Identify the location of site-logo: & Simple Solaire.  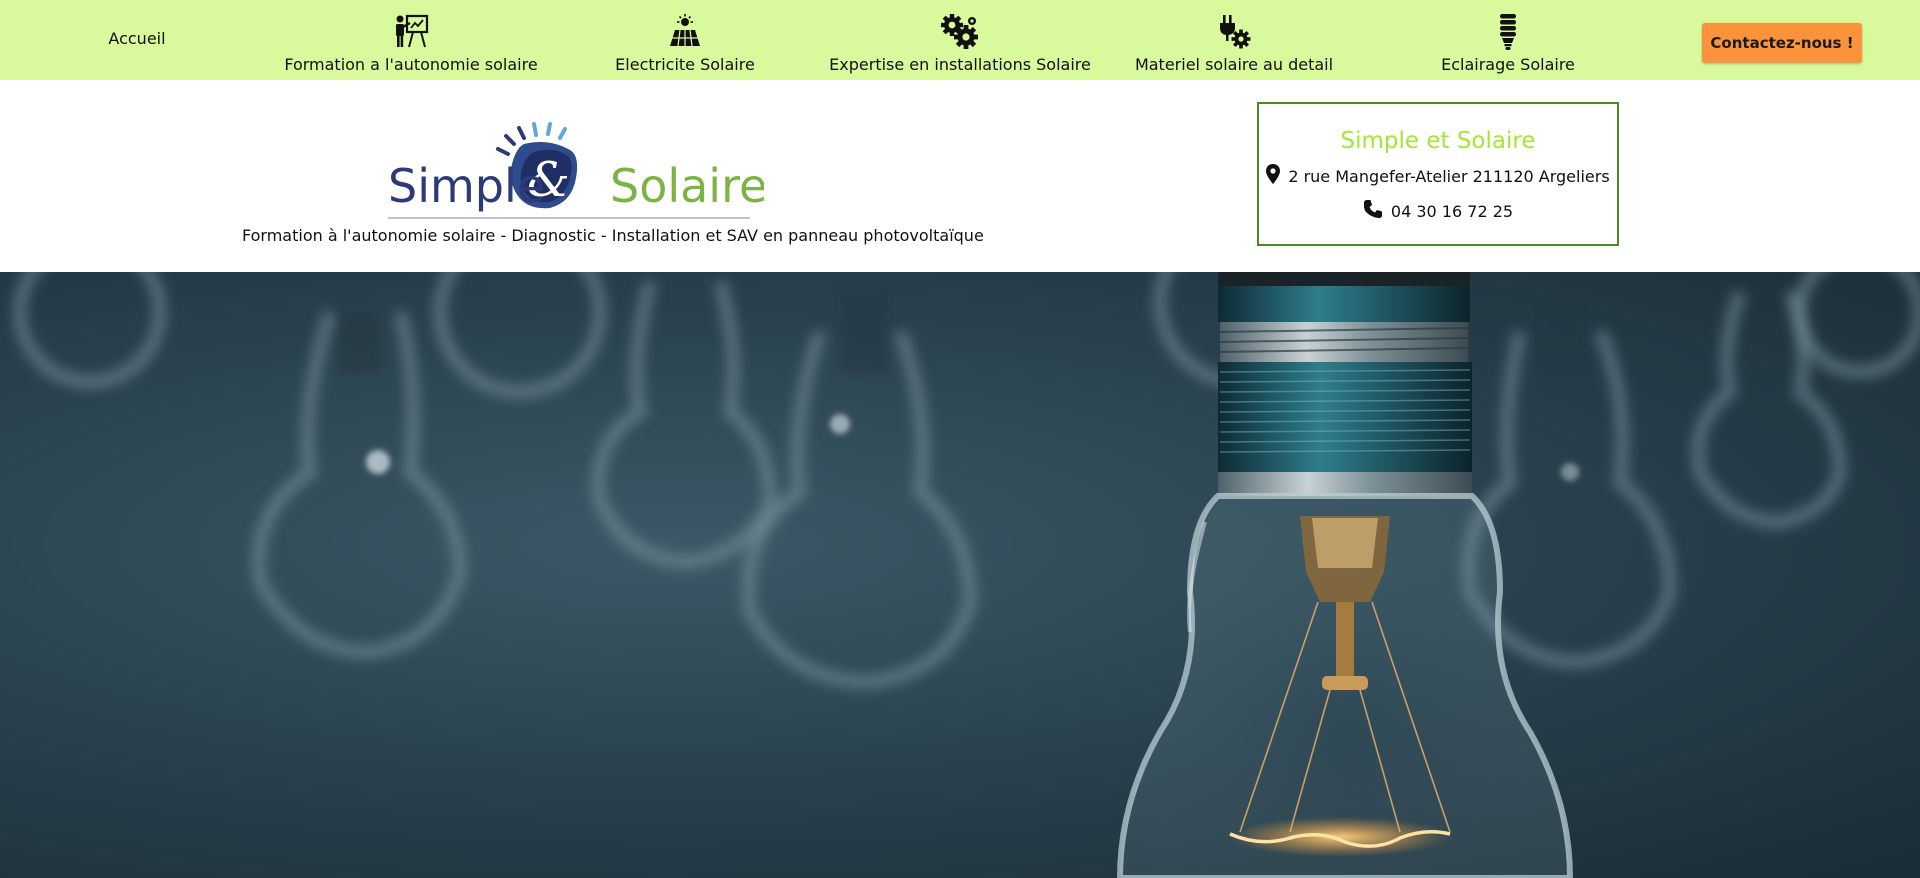
(575, 174).